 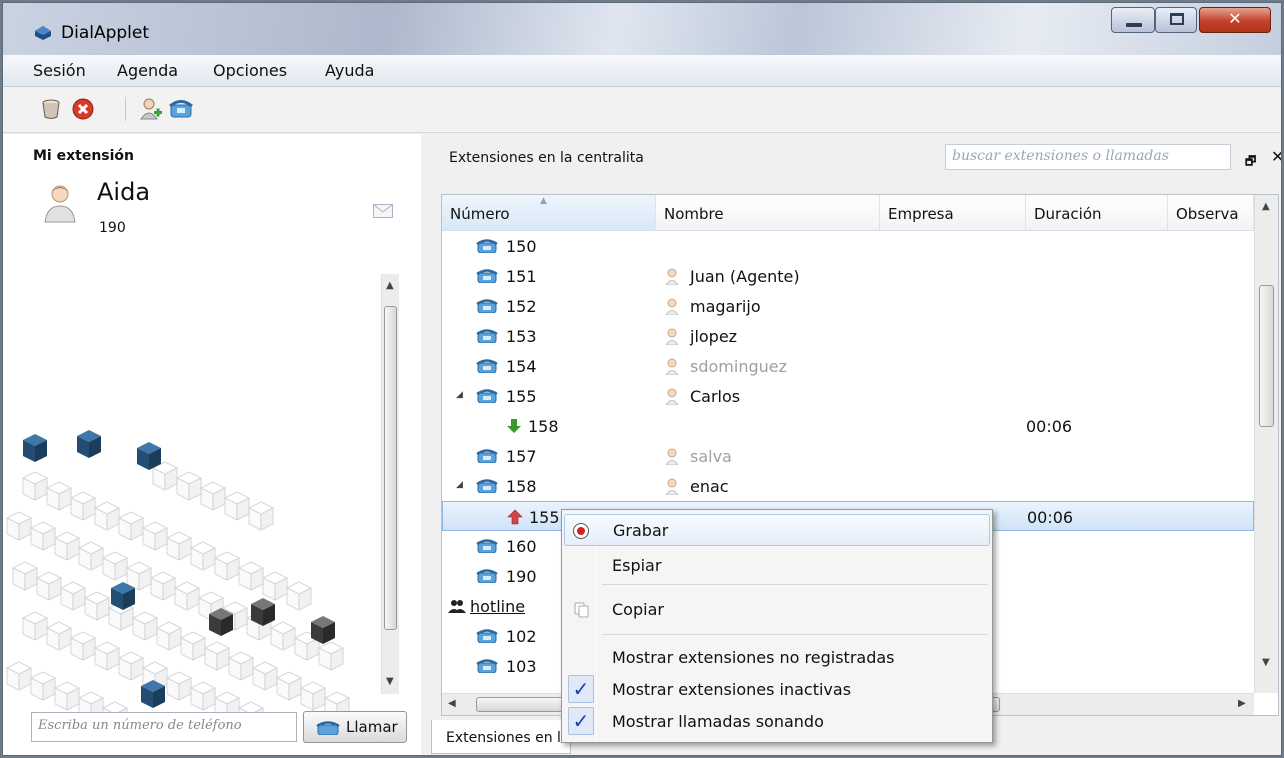 I want to click on menu-item-copiar: Copiar, so click(x=777, y=610).